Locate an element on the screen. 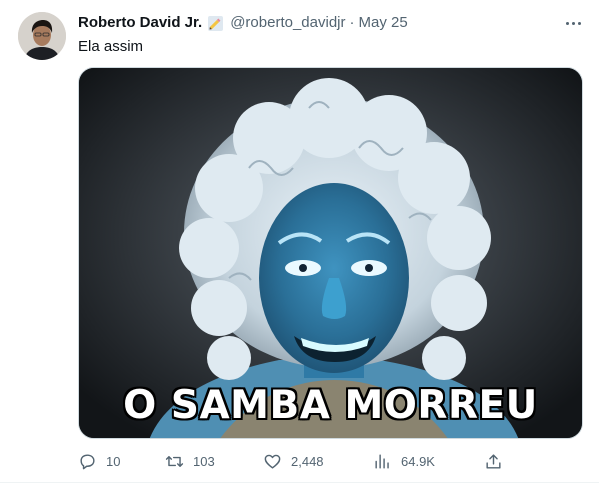  retweet-count: 103 is located at coordinates (204, 461).